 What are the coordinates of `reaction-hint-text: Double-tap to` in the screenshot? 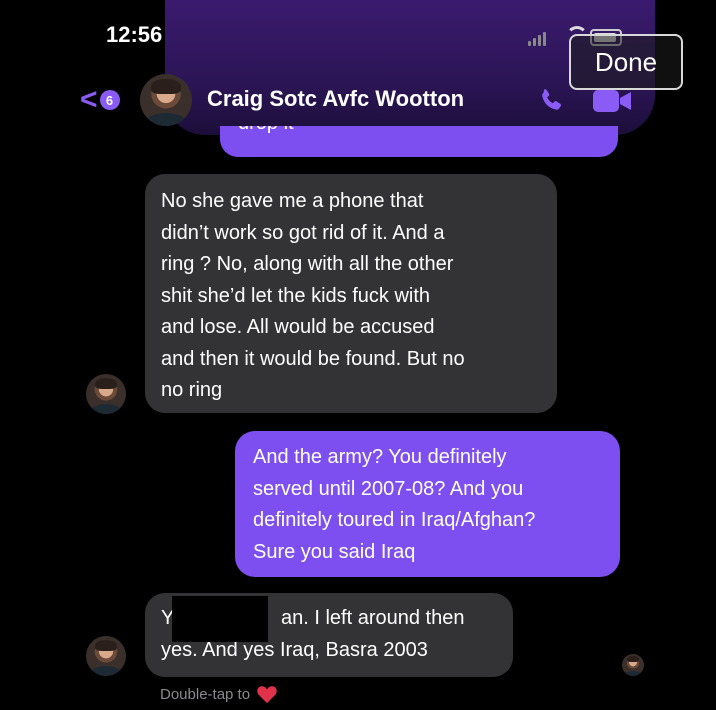 It's located at (205, 694).